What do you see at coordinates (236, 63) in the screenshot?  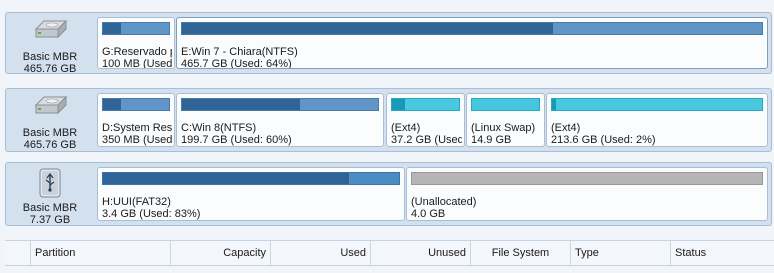 I see `partition-detail: 465.7 GB (Used: 64%)` at bounding box center [236, 63].